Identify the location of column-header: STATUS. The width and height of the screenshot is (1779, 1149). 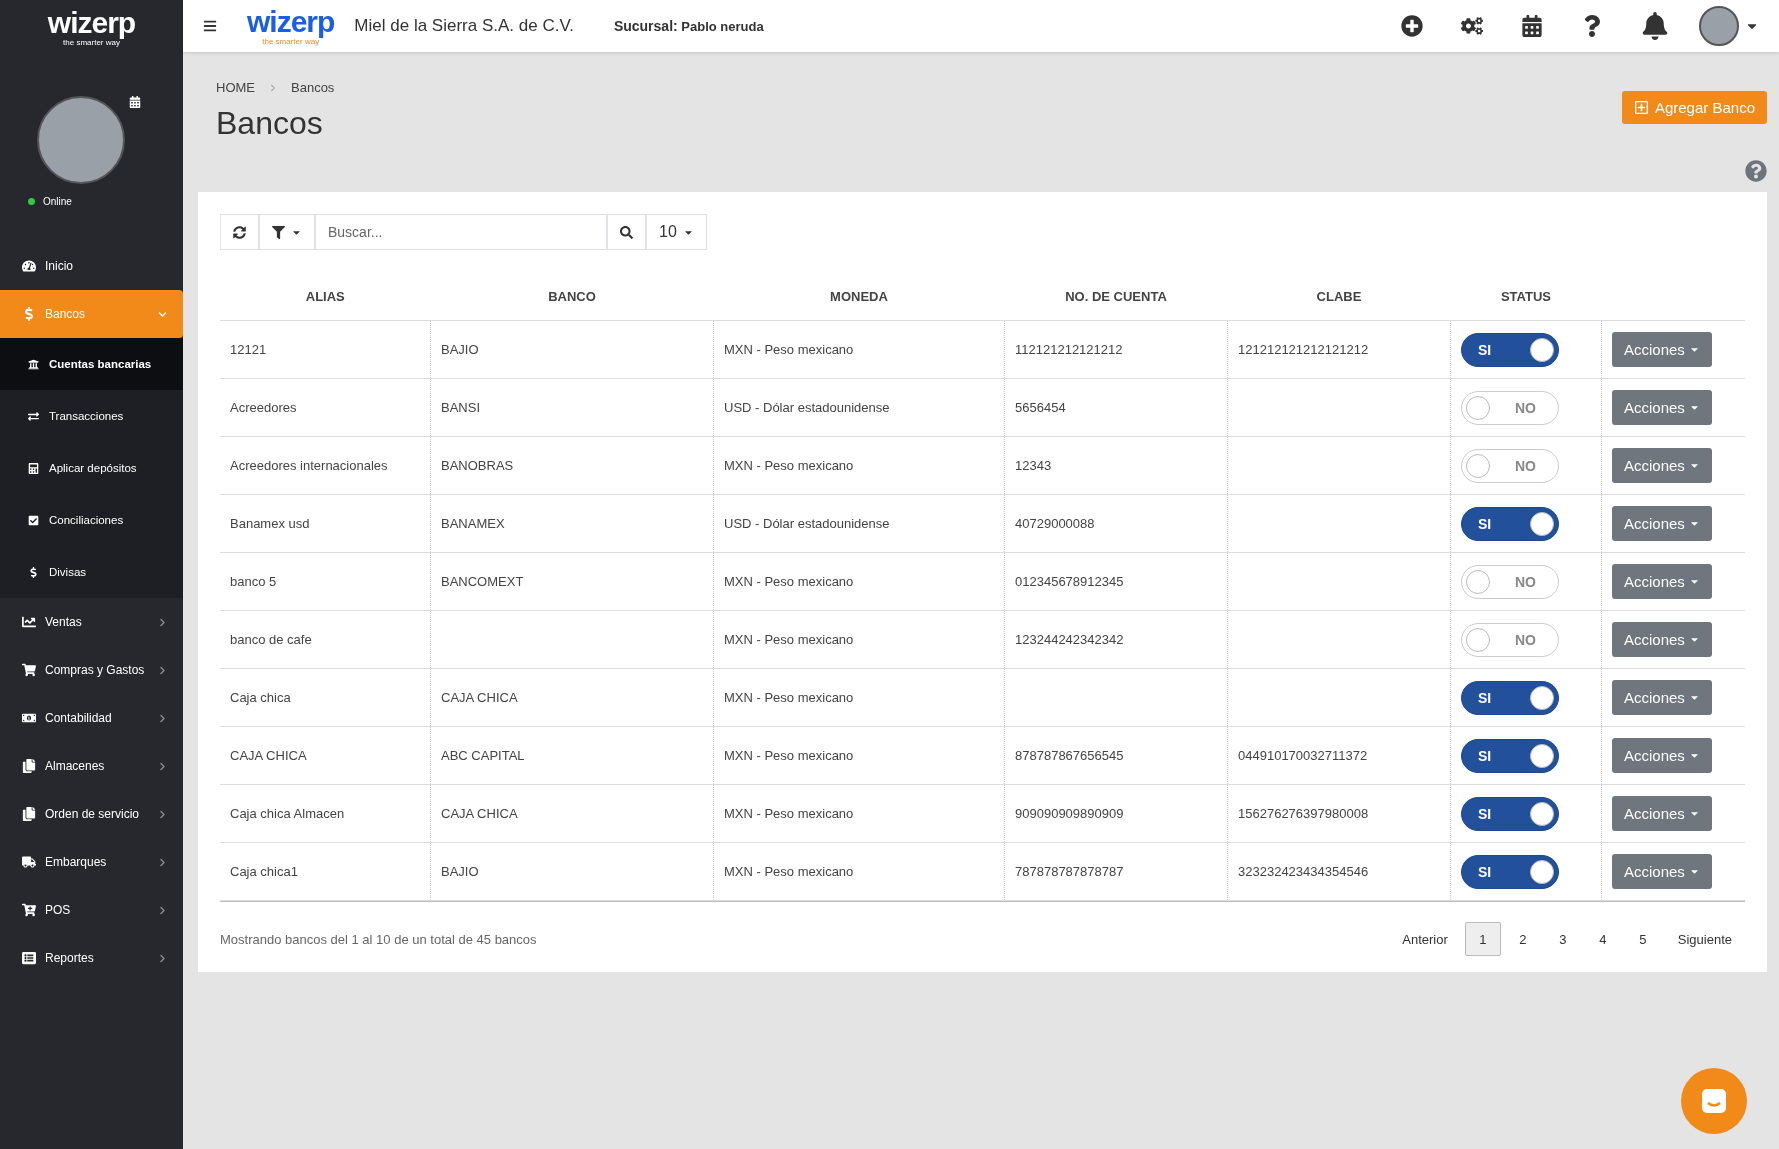
(1526, 296).